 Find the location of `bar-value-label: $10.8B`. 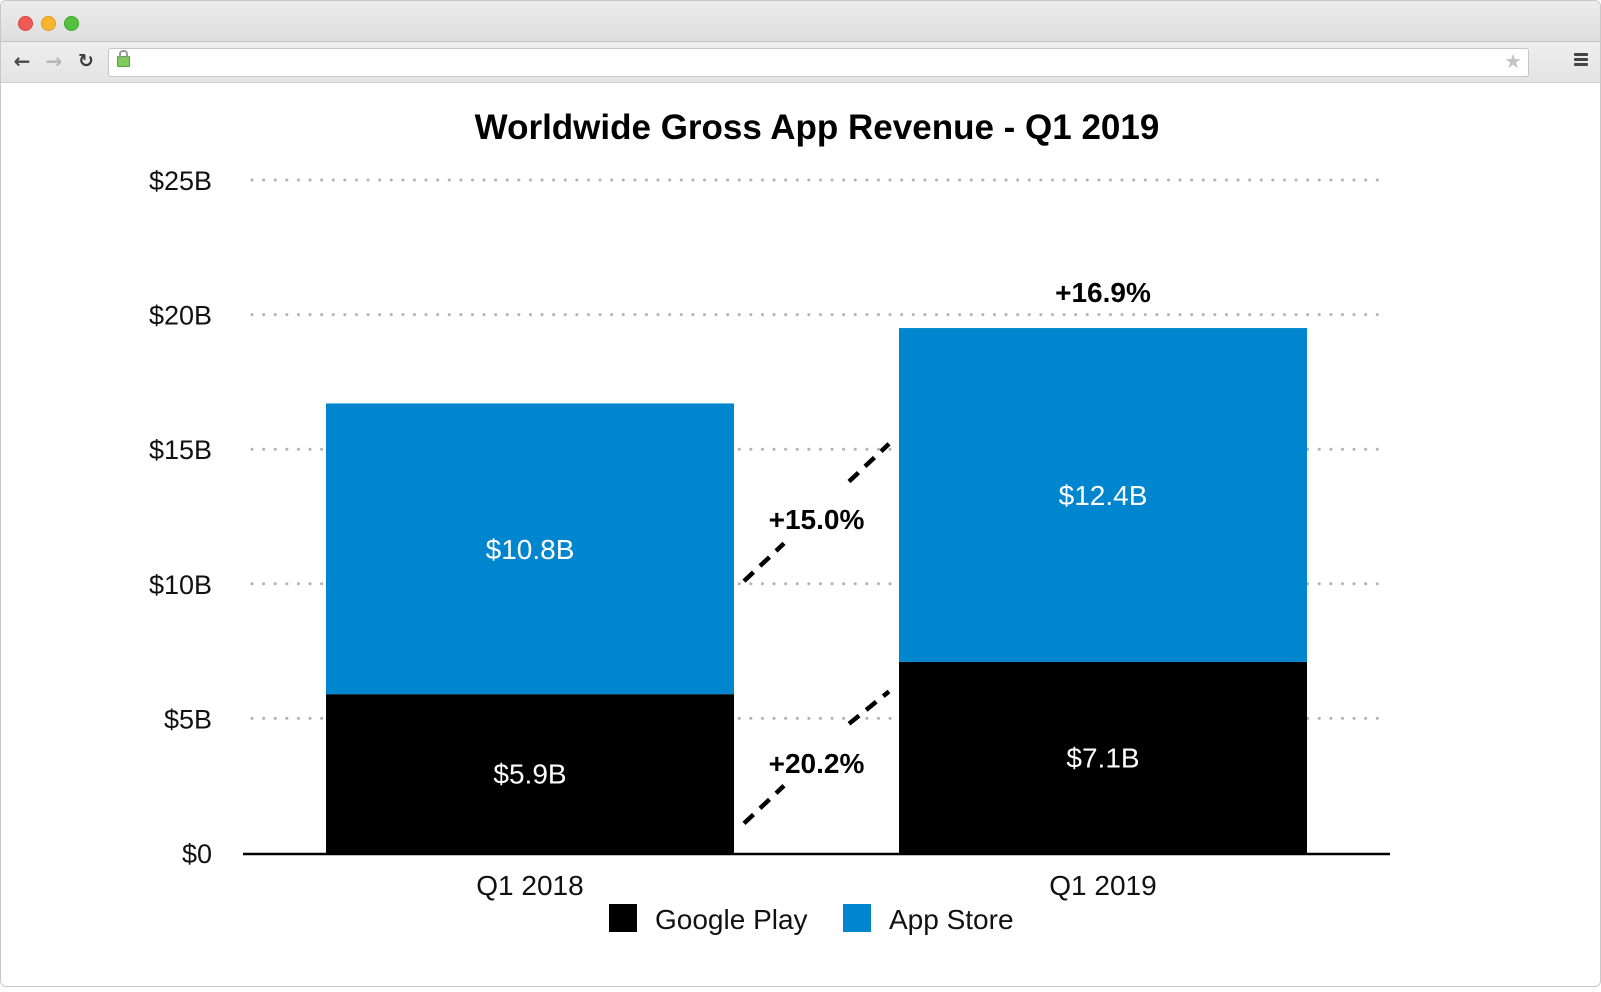

bar-value-label: $10.8B is located at coordinates (530, 549).